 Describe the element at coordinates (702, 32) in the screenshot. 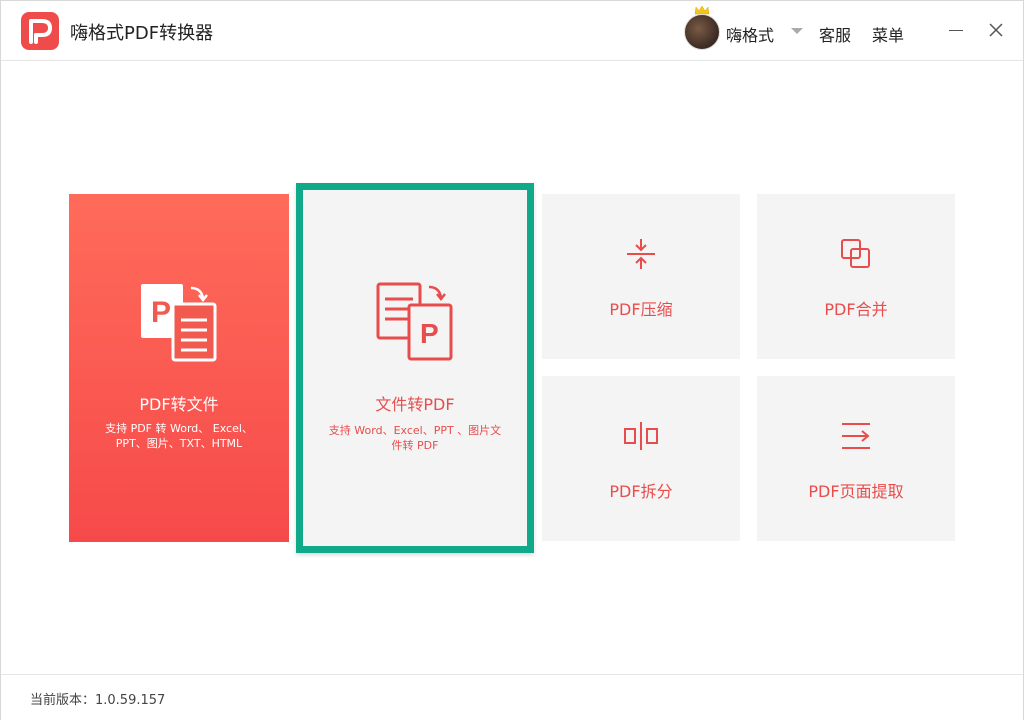

I see `user-avatar` at that location.